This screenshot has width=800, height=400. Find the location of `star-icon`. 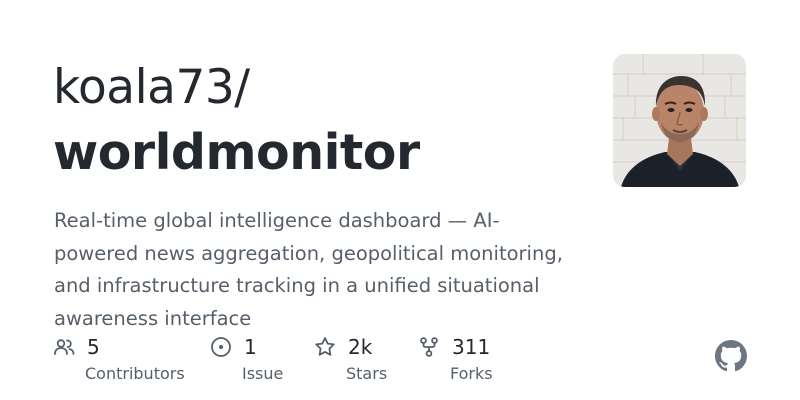

star-icon is located at coordinates (325, 347).